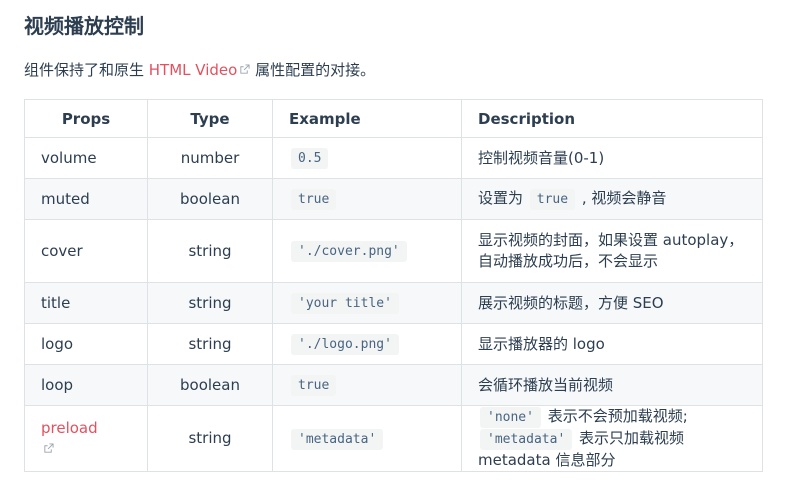 The height and width of the screenshot is (490, 786). Describe the element at coordinates (193, 70) in the screenshot. I see `html-video-link: HTML Video` at that location.